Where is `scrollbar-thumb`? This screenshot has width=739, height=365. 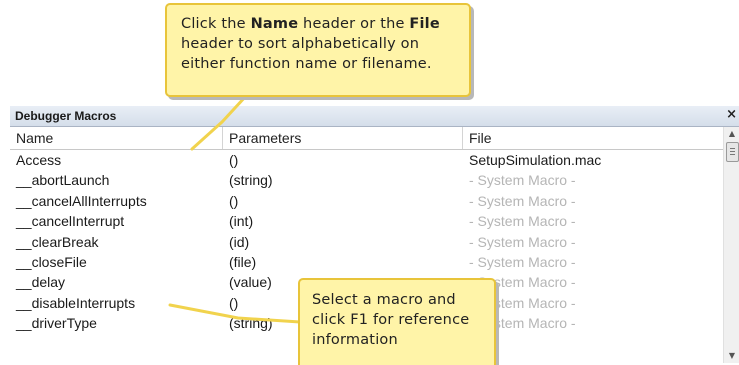 scrollbar-thumb is located at coordinates (732, 152).